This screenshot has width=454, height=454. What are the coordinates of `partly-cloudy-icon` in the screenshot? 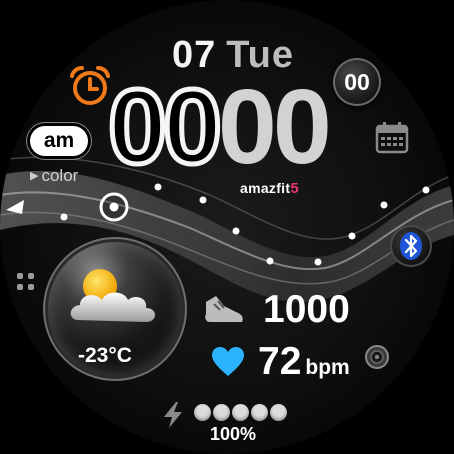 It's located at (112, 295).